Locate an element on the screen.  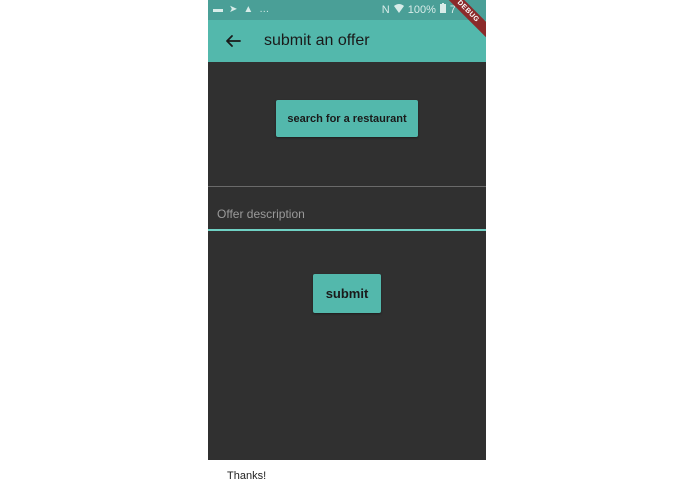
arrow-back-icon is located at coordinates (233, 41).